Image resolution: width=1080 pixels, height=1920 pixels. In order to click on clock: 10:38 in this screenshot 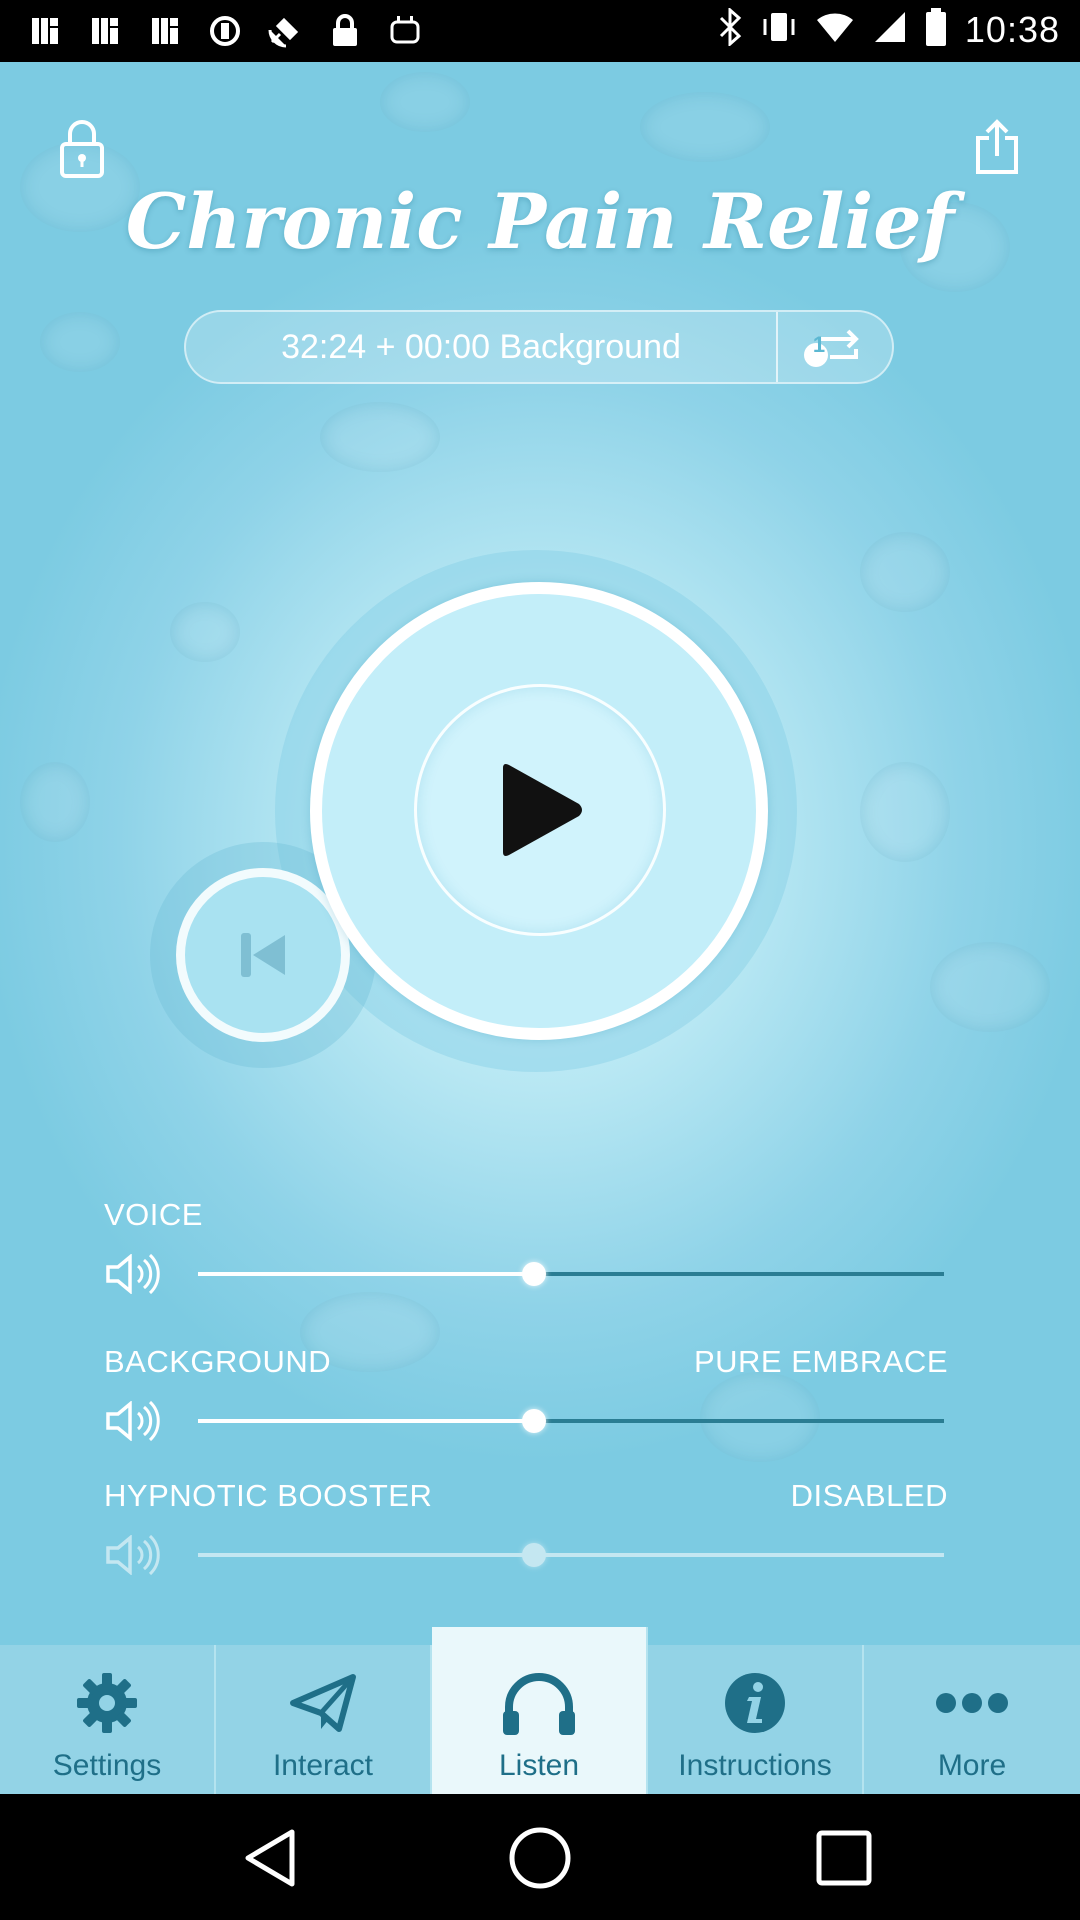, I will do `click(1012, 29)`.